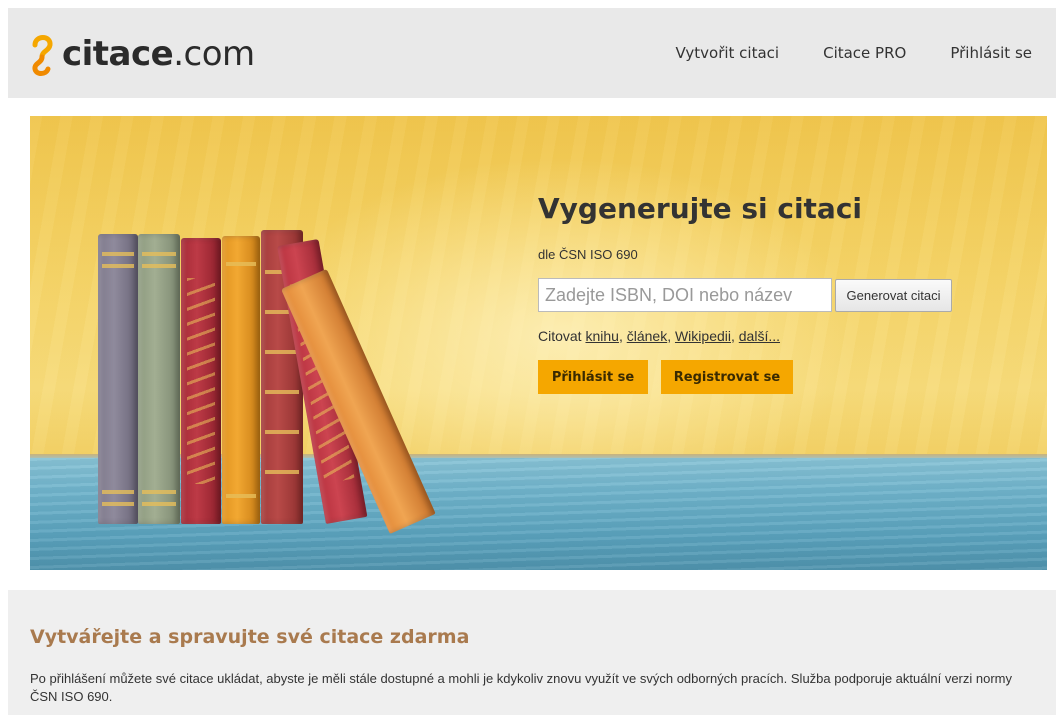 Image resolution: width=1056 pixels, height=715 pixels. I want to click on logo: citace.com, so click(142, 54).